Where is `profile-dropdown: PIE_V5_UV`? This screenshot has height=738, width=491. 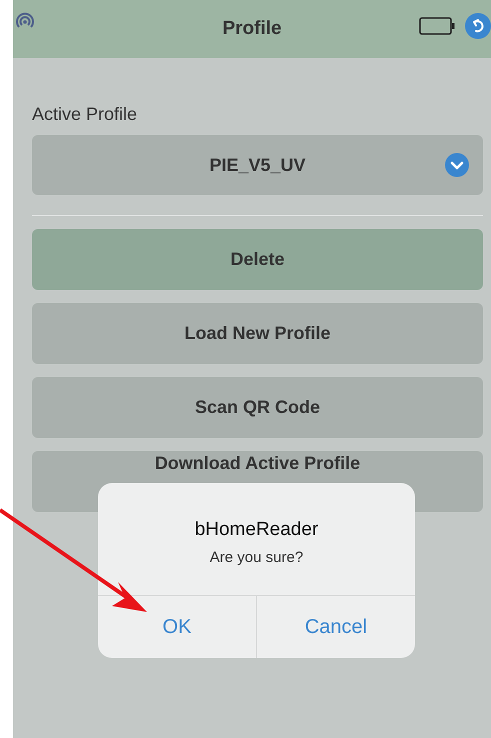 profile-dropdown: PIE_V5_UV is located at coordinates (257, 165).